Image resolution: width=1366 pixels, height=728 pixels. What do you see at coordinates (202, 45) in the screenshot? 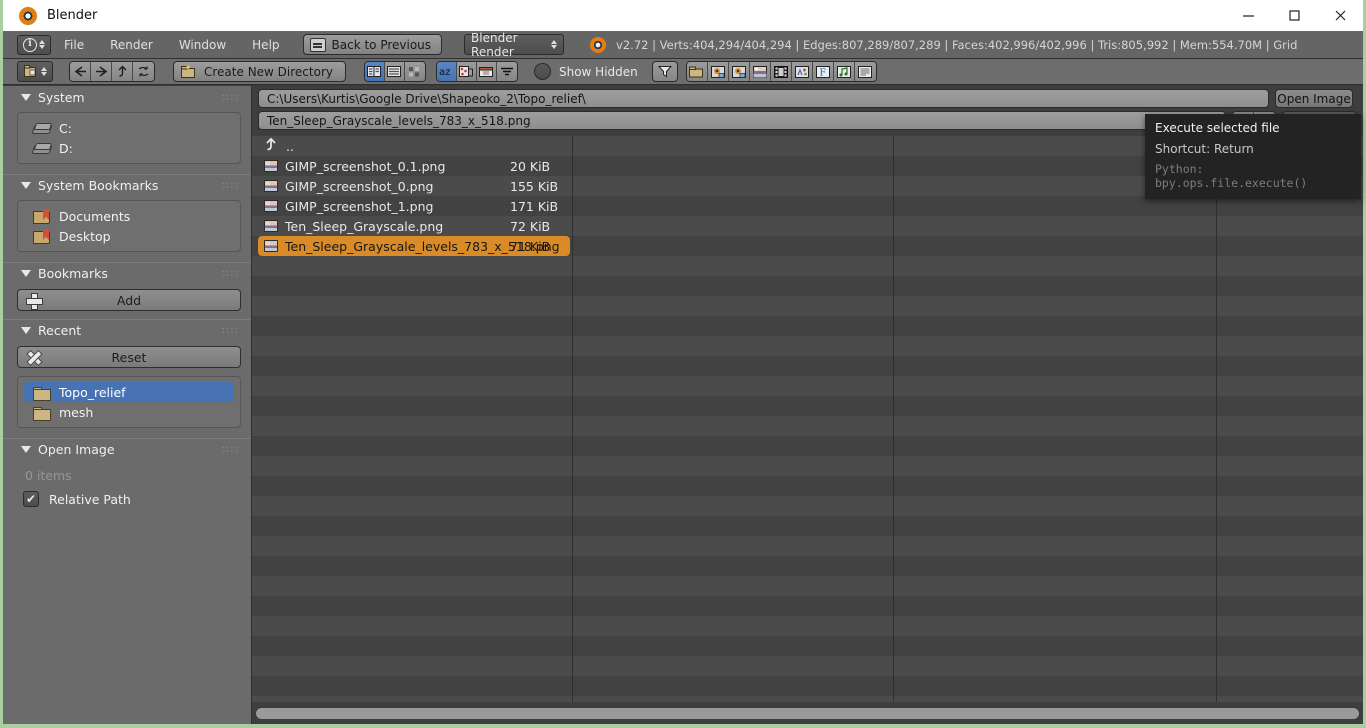
I see `menu-window: Window` at bounding box center [202, 45].